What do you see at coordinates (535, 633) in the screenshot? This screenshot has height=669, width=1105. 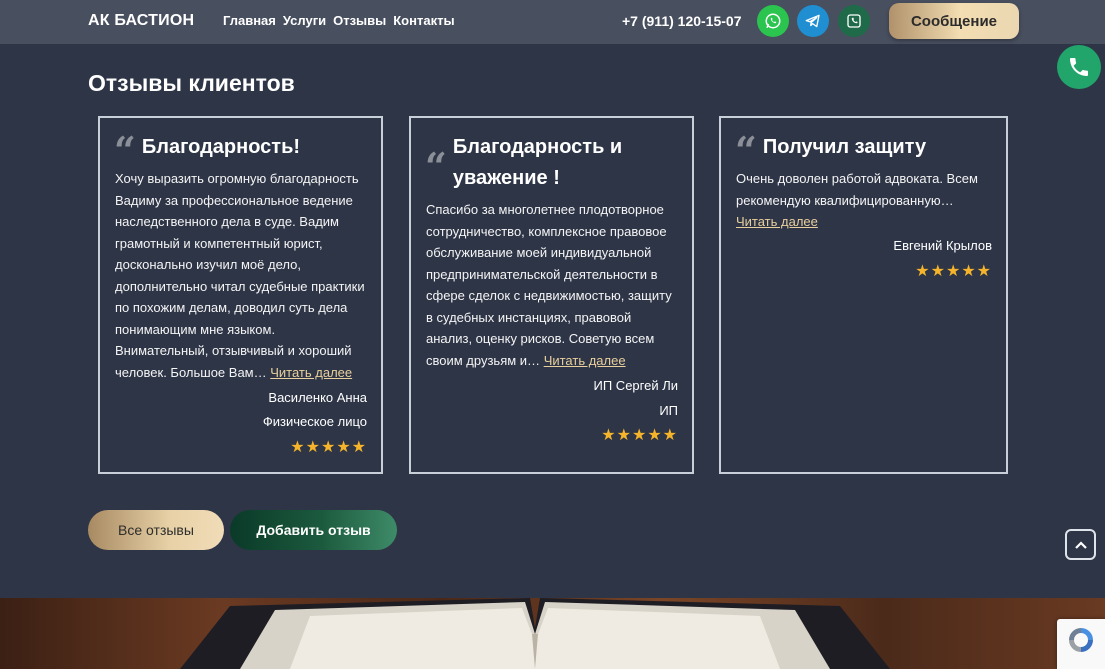 I see `book-illustration` at bounding box center [535, 633].